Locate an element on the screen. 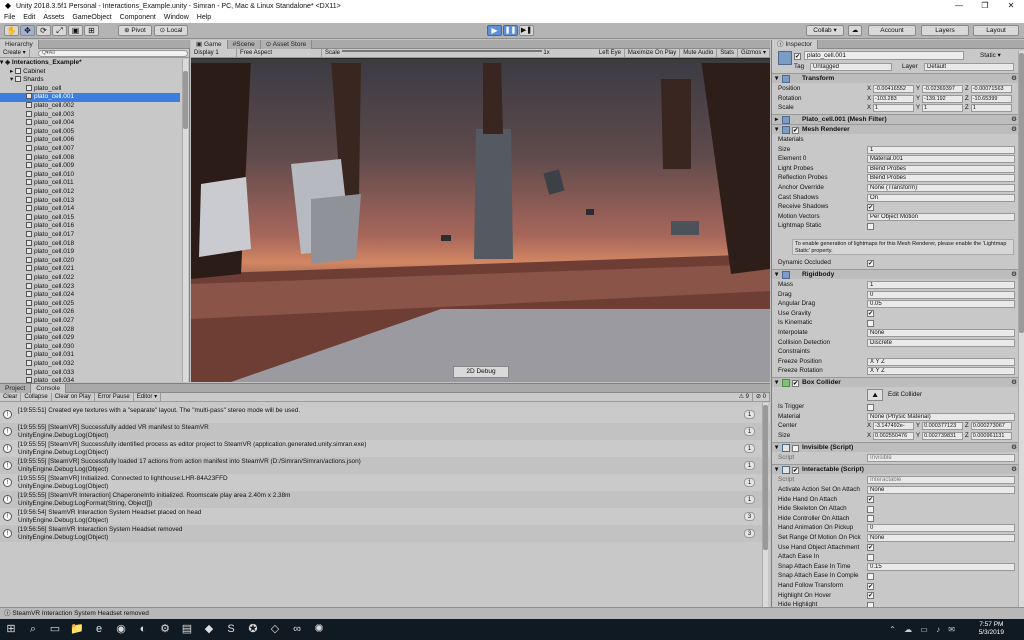 This screenshot has height=640, width=1024. shards-row: ▾ Shards is located at coordinates (90, 80).